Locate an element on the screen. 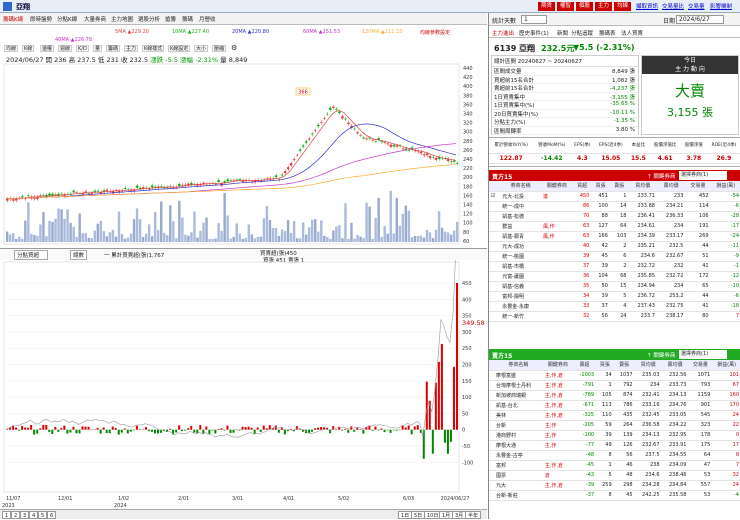 The height and width of the screenshot is (520, 740). table-row: 富邦-陽明 34 39 5 236.72 253.2 44 -6 is located at coordinates (614, 296).